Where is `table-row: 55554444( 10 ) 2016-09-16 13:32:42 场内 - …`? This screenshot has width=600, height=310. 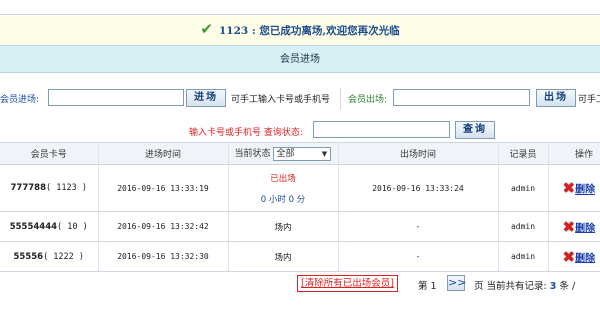
table-row: 55554444( 10 ) 2016-09-16 13:32:42 场内 - … is located at coordinates (300, 226).